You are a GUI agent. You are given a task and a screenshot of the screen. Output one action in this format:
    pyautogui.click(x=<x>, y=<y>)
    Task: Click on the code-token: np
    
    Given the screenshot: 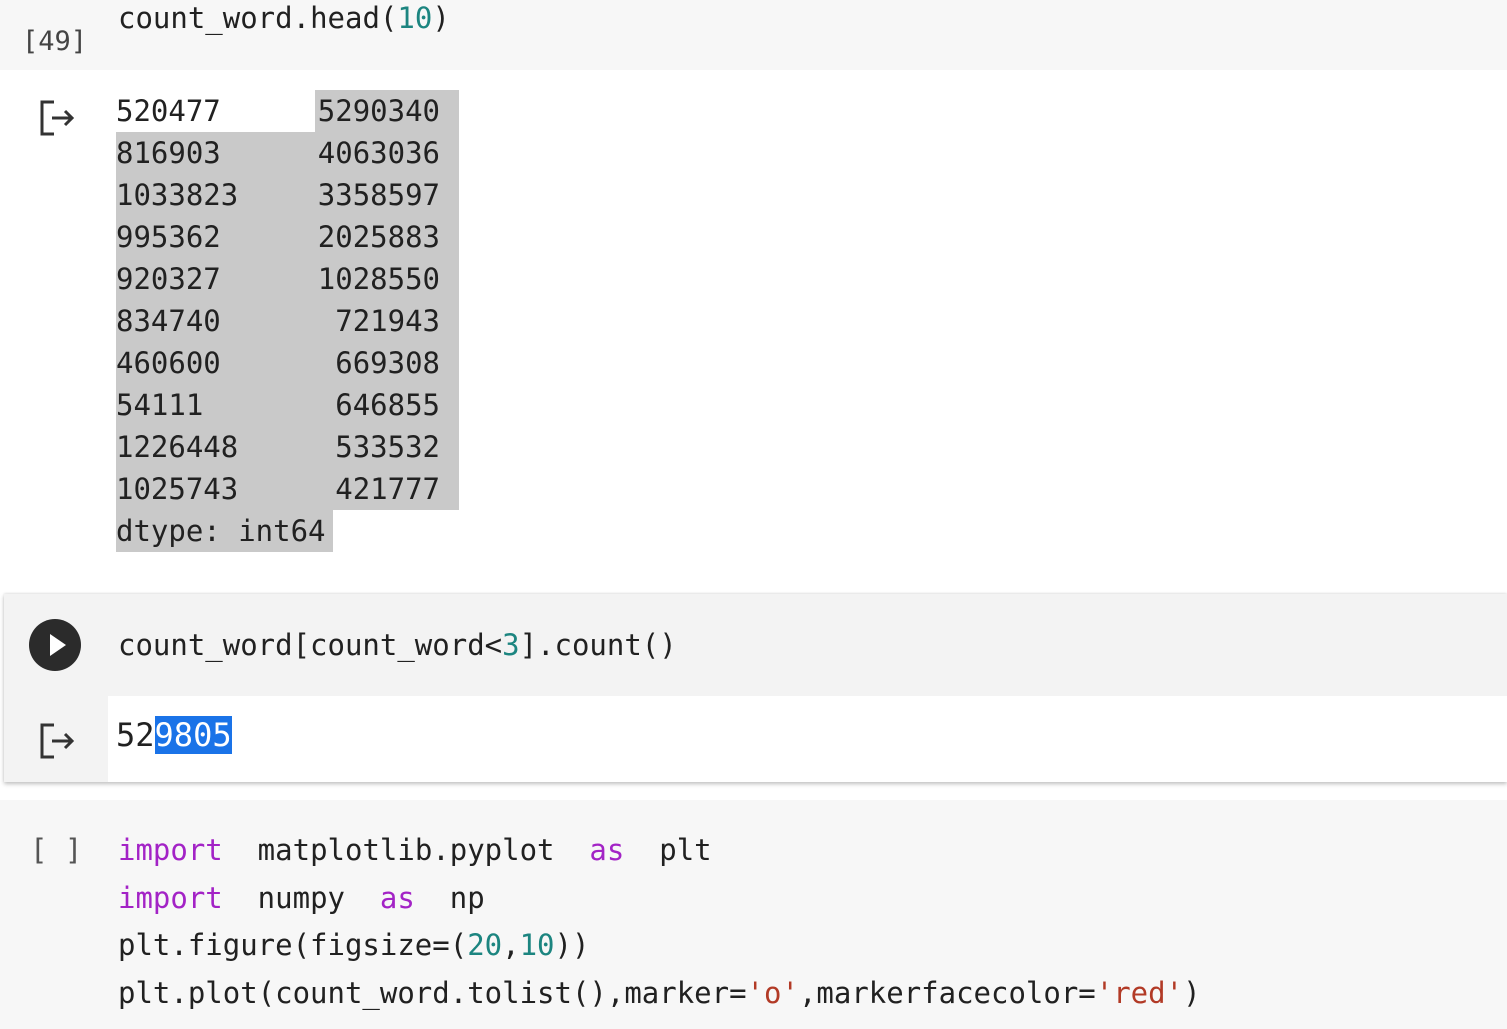 What is the action you would take?
    pyautogui.click(x=449, y=898)
    